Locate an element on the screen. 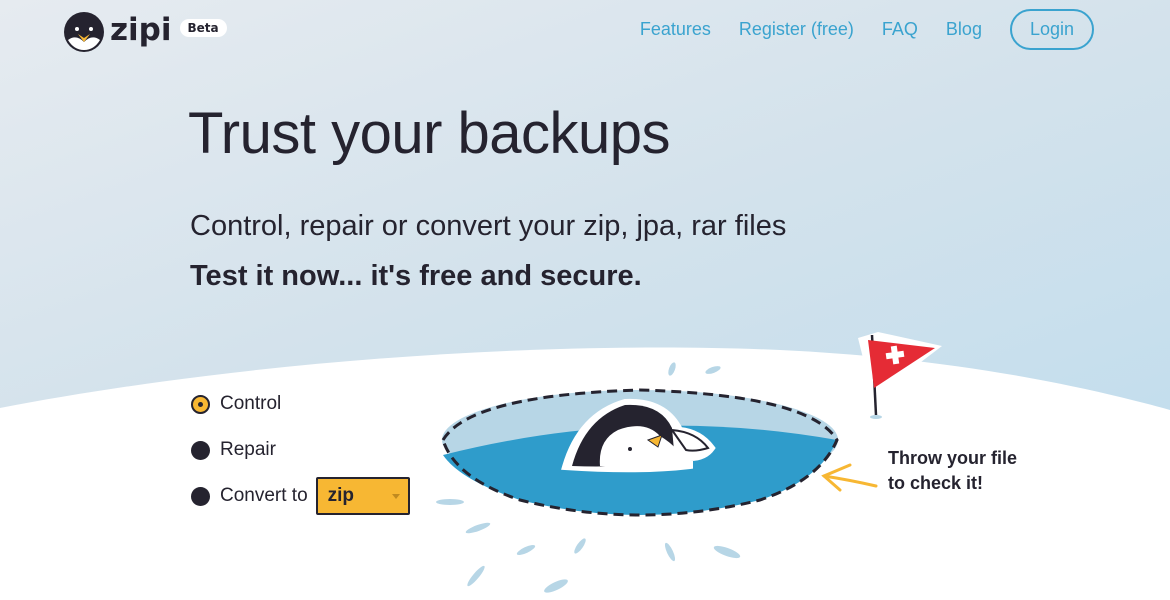 The height and width of the screenshot is (600, 1170). swiss-flag-icon is located at coordinates (900, 375).